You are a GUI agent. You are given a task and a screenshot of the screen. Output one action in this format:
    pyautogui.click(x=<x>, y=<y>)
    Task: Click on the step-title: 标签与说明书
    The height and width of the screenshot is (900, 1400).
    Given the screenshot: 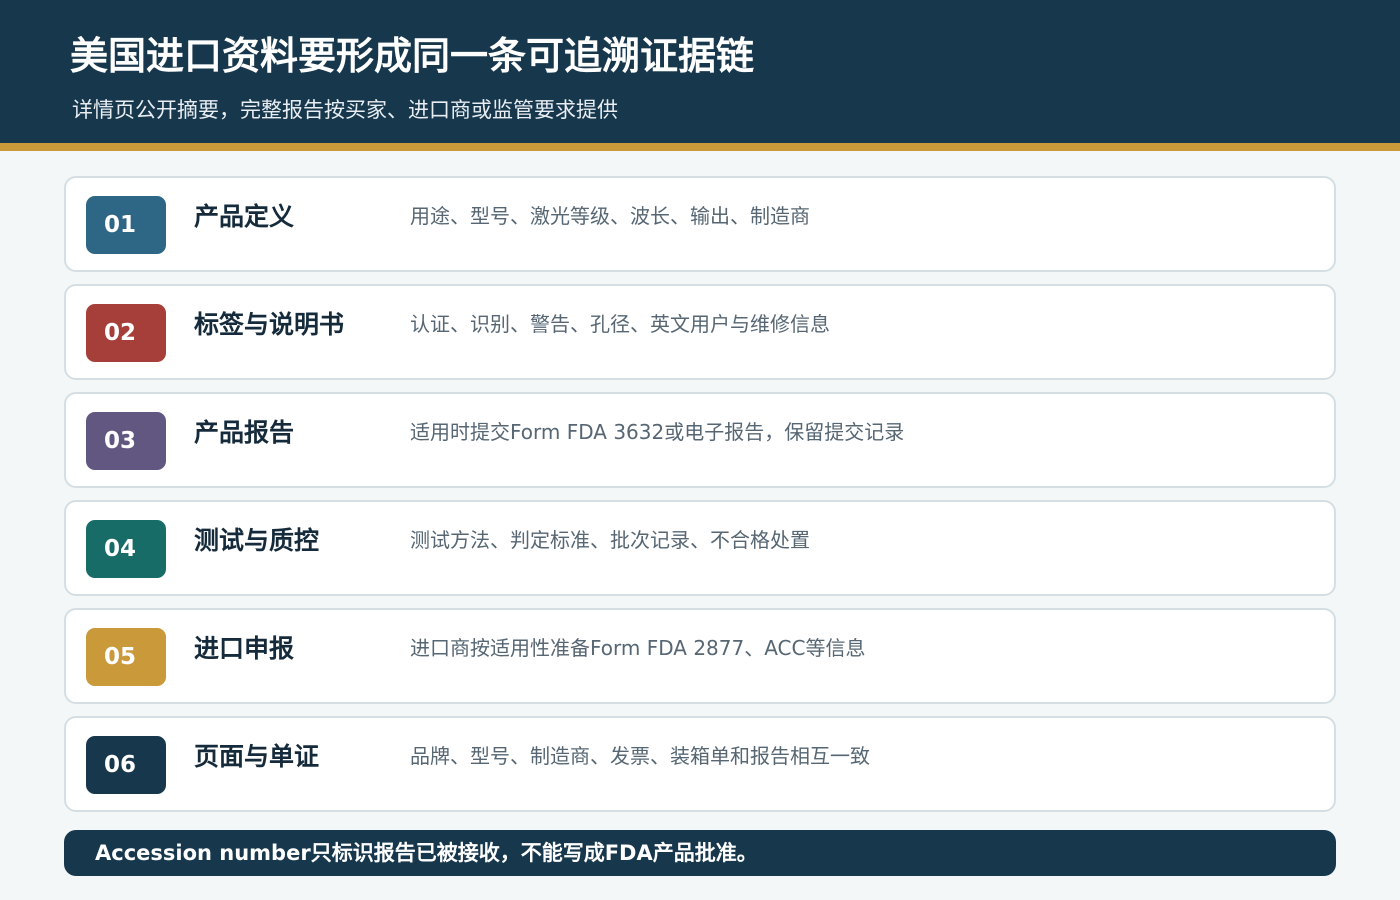 What is the action you would take?
    pyautogui.click(x=269, y=324)
    